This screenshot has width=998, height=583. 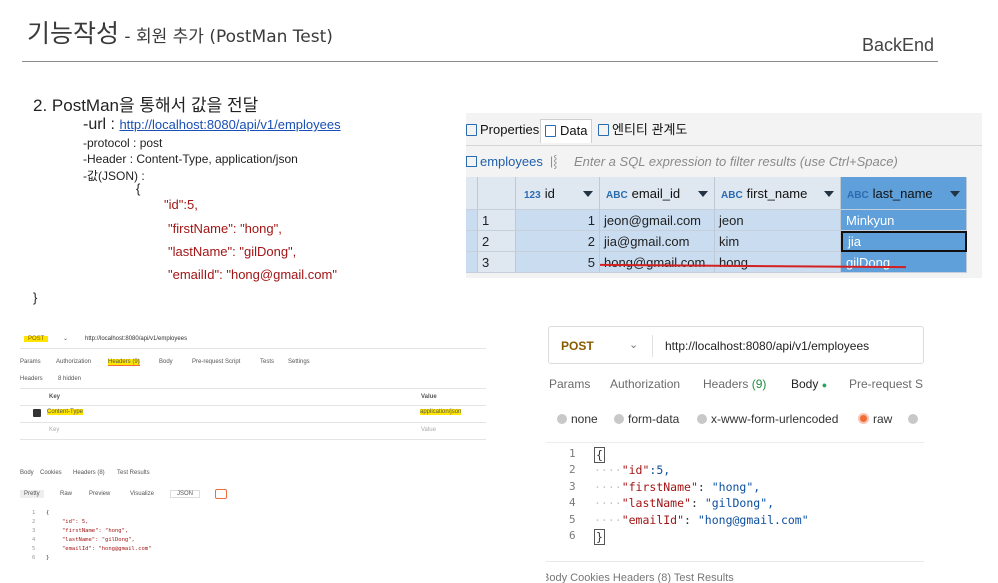 I want to click on column-header-email-id: ABC email_id, so click(x=657, y=193).